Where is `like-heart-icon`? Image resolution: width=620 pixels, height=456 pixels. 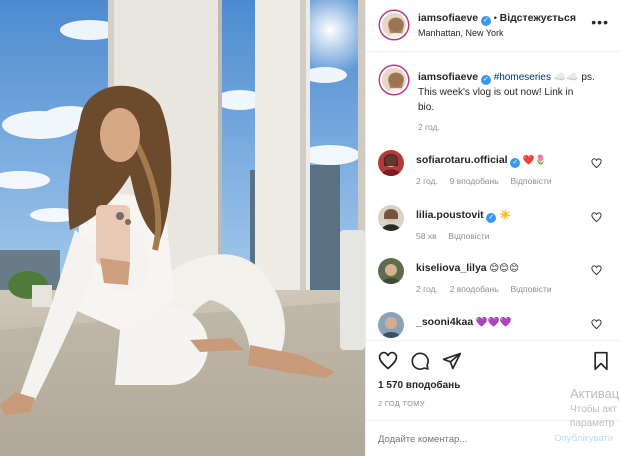
like-heart-icon is located at coordinates (388, 361).